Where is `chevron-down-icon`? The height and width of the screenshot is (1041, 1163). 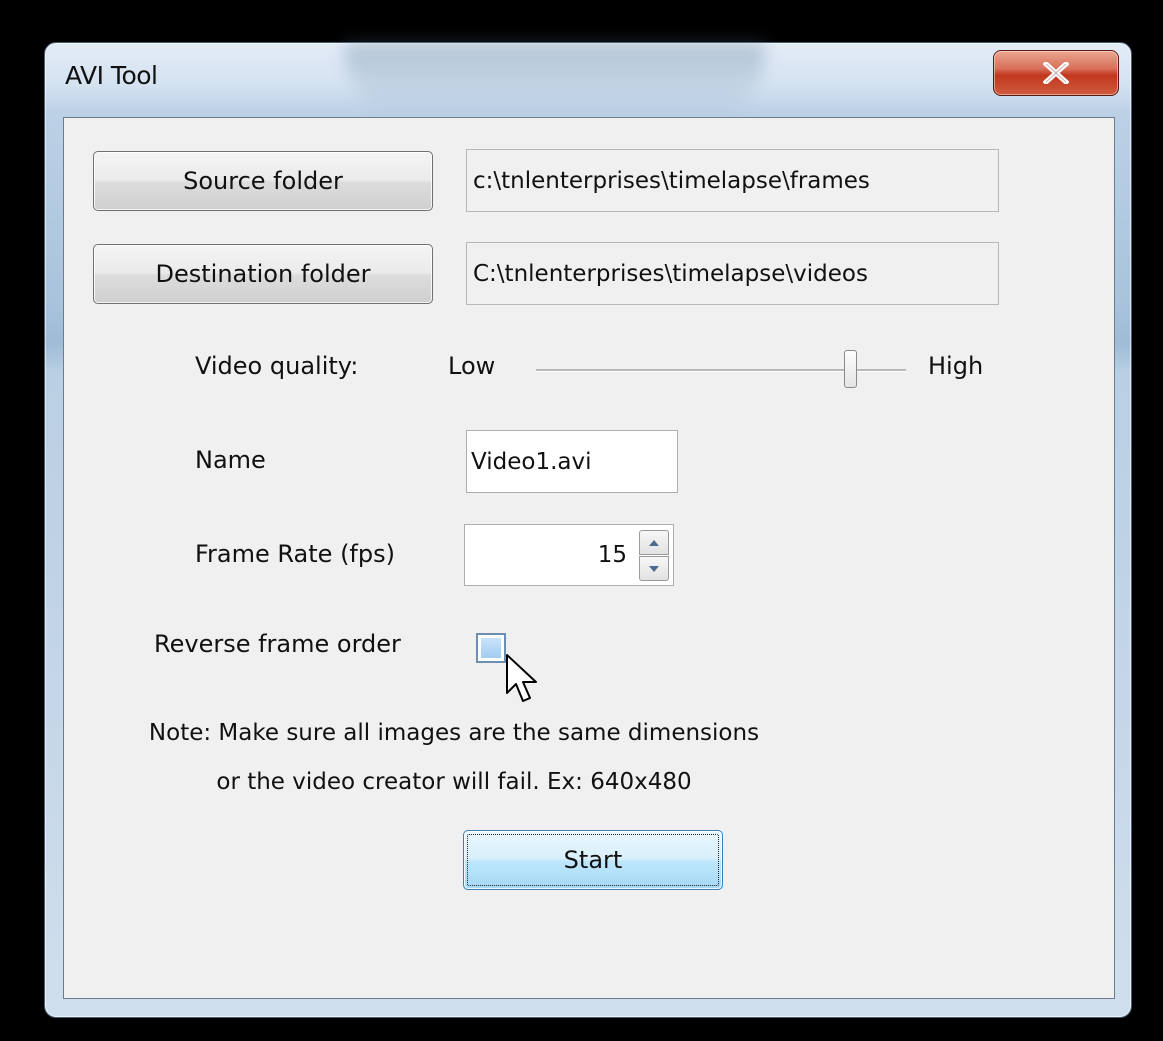
chevron-down-icon is located at coordinates (654, 568).